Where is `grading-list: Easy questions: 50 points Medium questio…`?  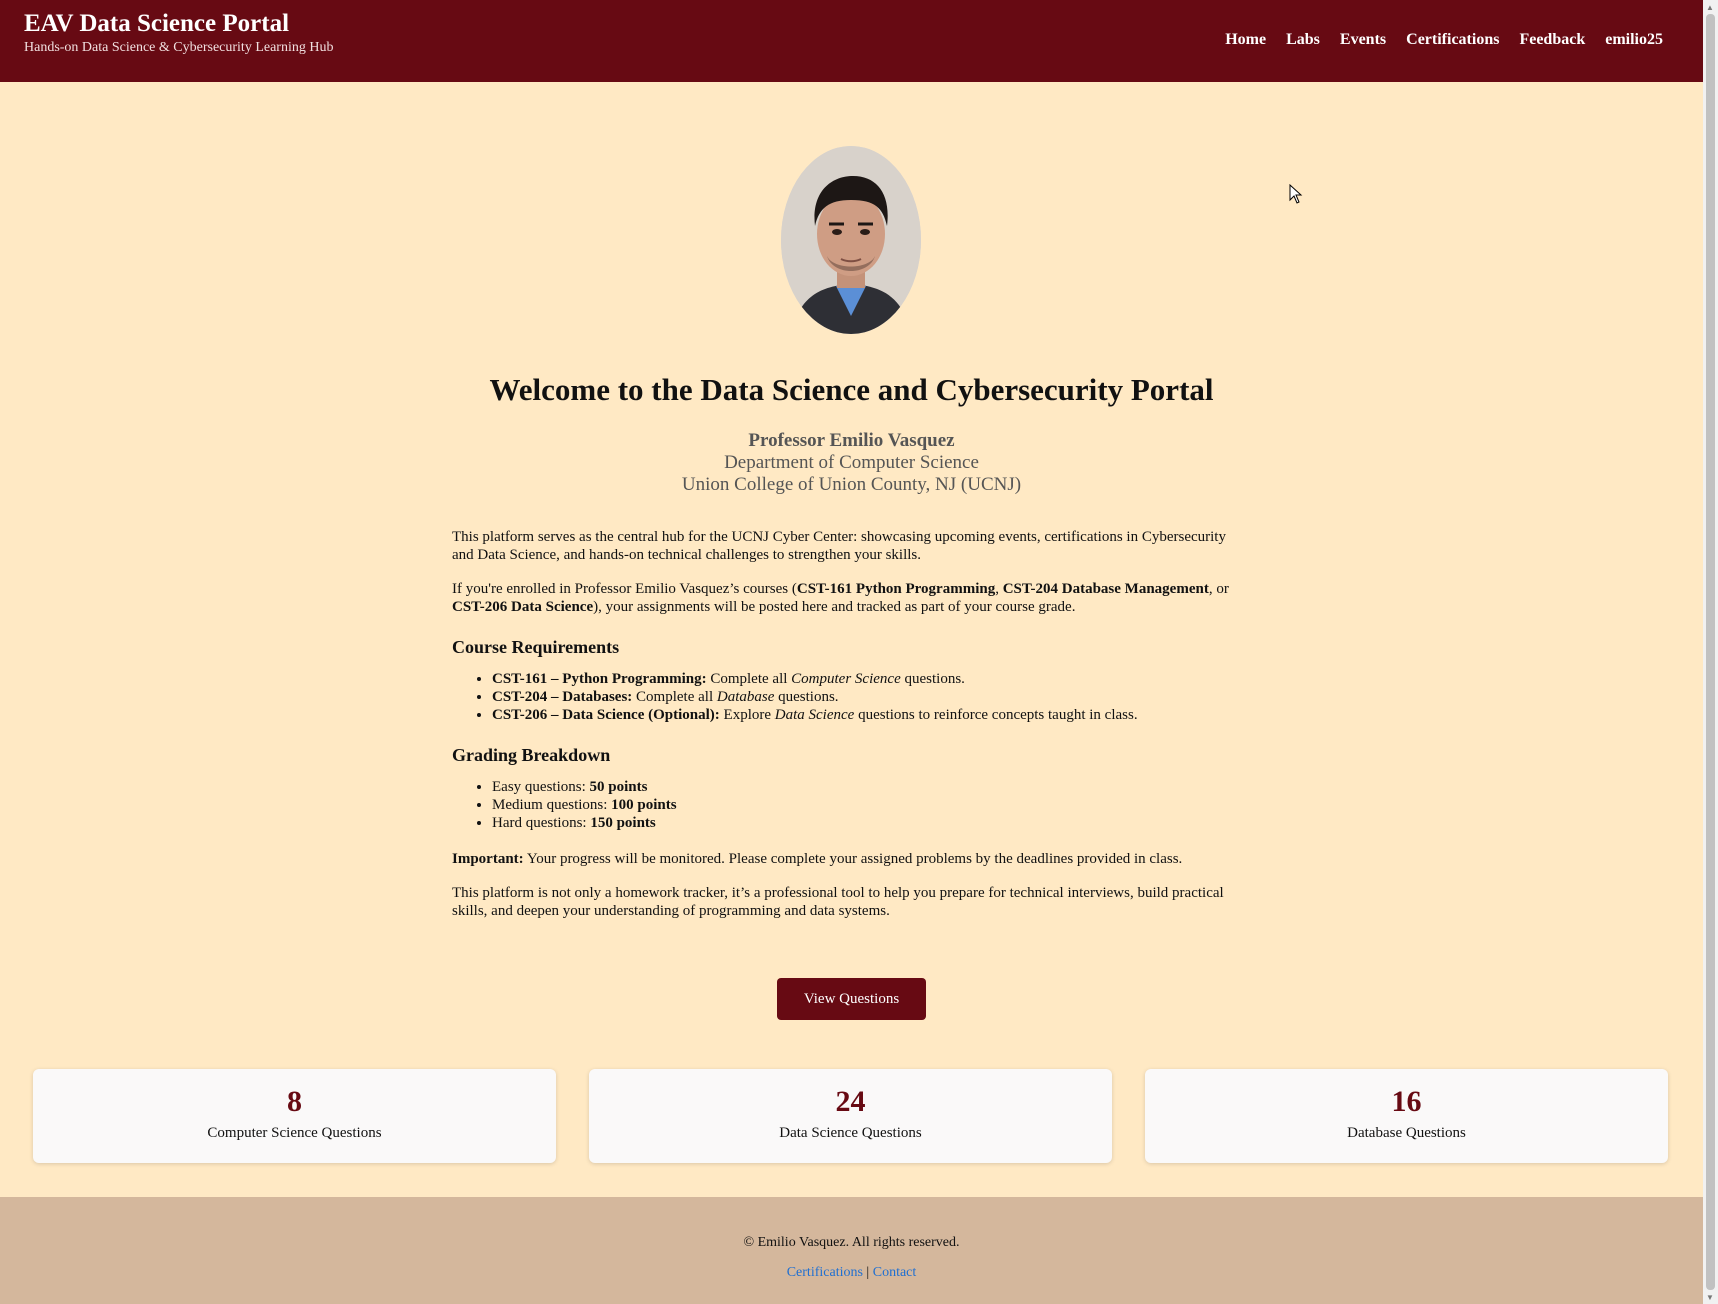
grading-list: Easy questions: 50 points Medium questio… is located at coordinates (847, 805).